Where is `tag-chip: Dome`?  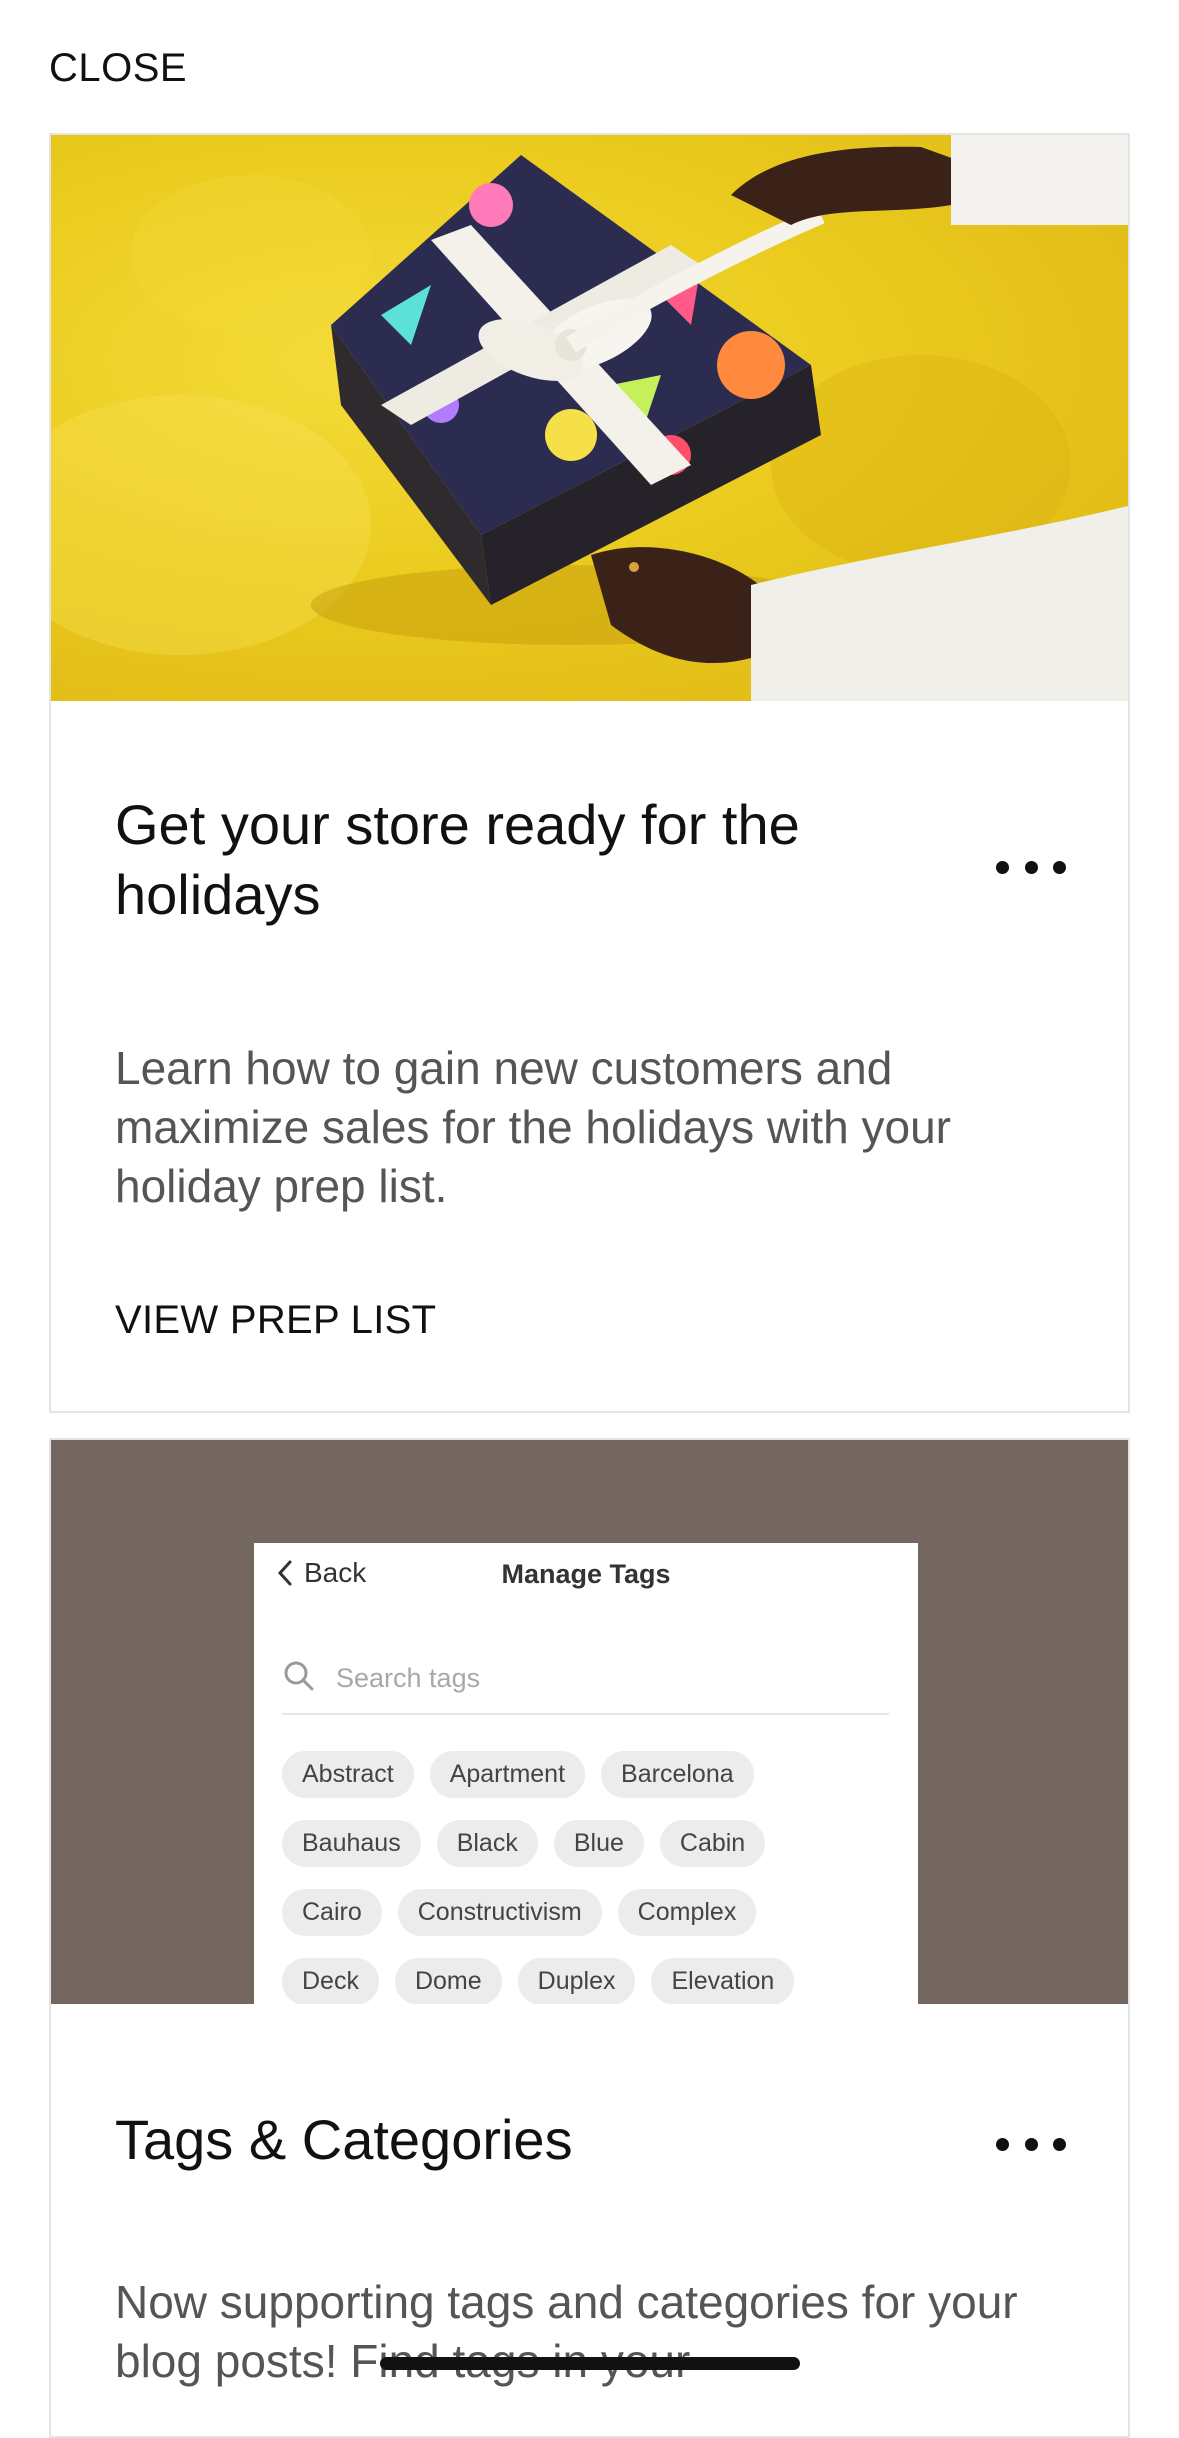
tag-chip: Dome is located at coordinates (448, 1981).